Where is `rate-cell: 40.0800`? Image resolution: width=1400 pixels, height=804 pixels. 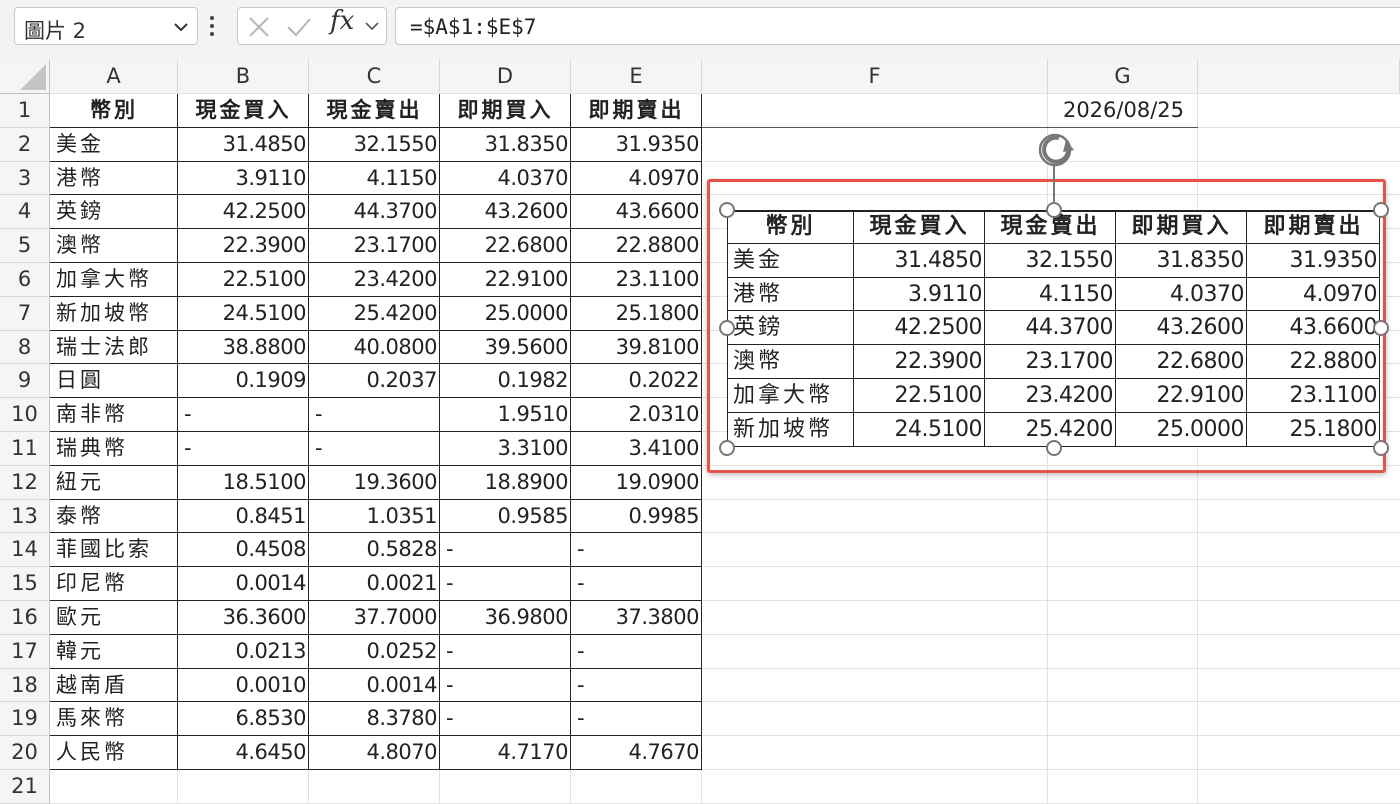
rate-cell: 40.0800 is located at coordinates (374, 348).